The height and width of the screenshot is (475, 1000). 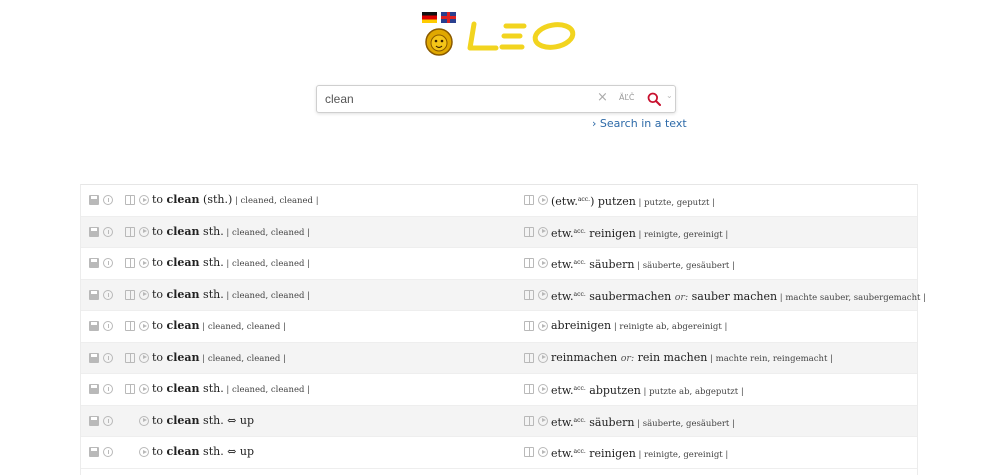 I want to click on search-in-text-link: › Search in a text, so click(x=639, y=123).